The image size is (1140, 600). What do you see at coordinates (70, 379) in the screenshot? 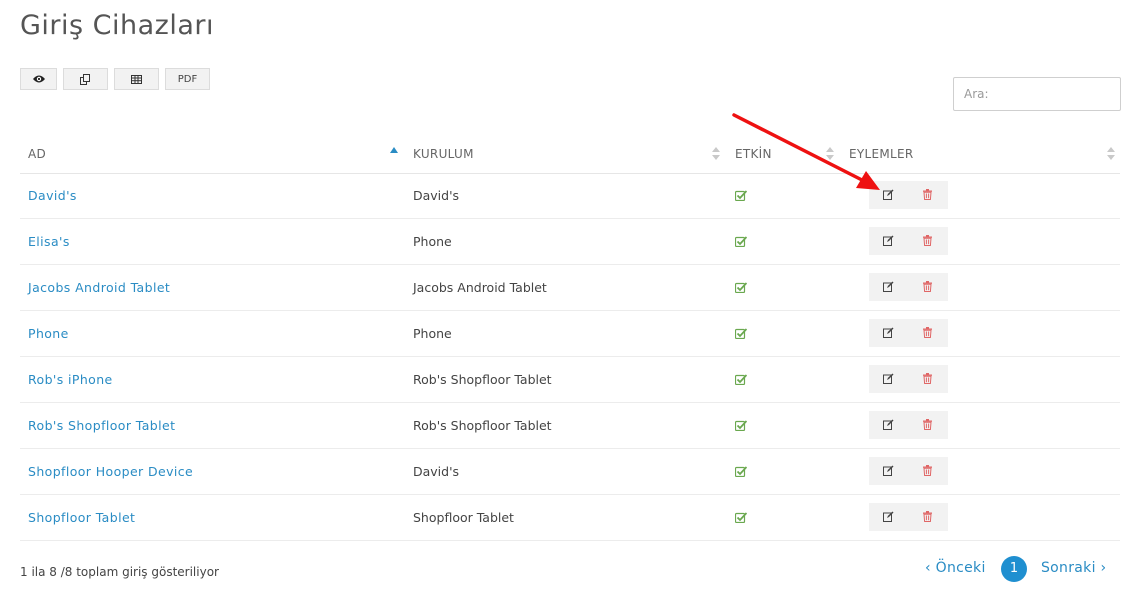
I see `device-name-link: Rob's iPhone` at bounding box center [70, 379].